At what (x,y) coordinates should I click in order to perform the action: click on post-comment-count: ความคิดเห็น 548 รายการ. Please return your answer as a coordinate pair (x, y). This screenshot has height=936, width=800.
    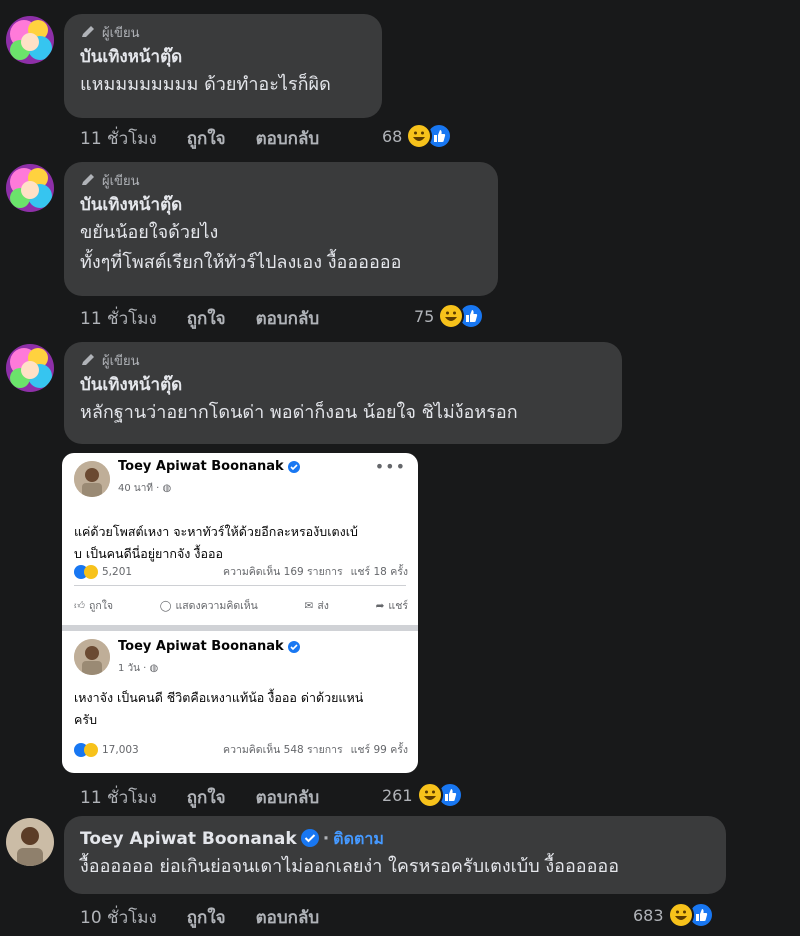
    Looking at the image, I should click on (283, 750).